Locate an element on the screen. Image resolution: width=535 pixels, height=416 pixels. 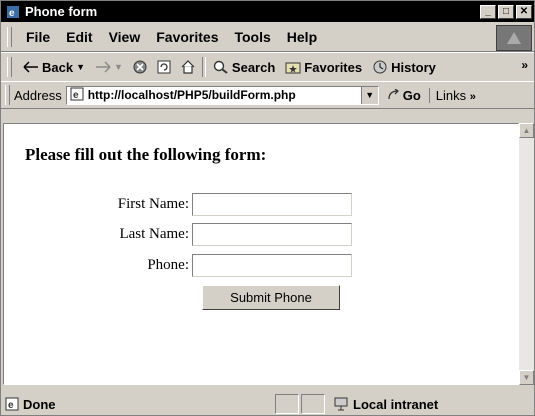
windows-logo-icon is located at coordinates (514, 38).